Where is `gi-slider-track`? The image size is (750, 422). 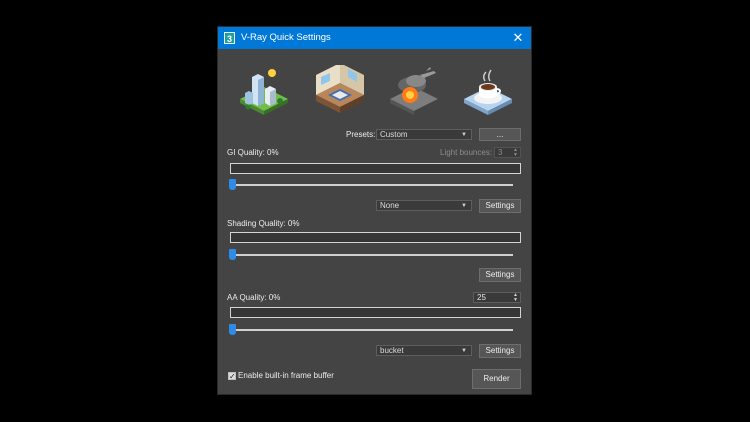
gi-slider-track is located at coordinates (372, 185).